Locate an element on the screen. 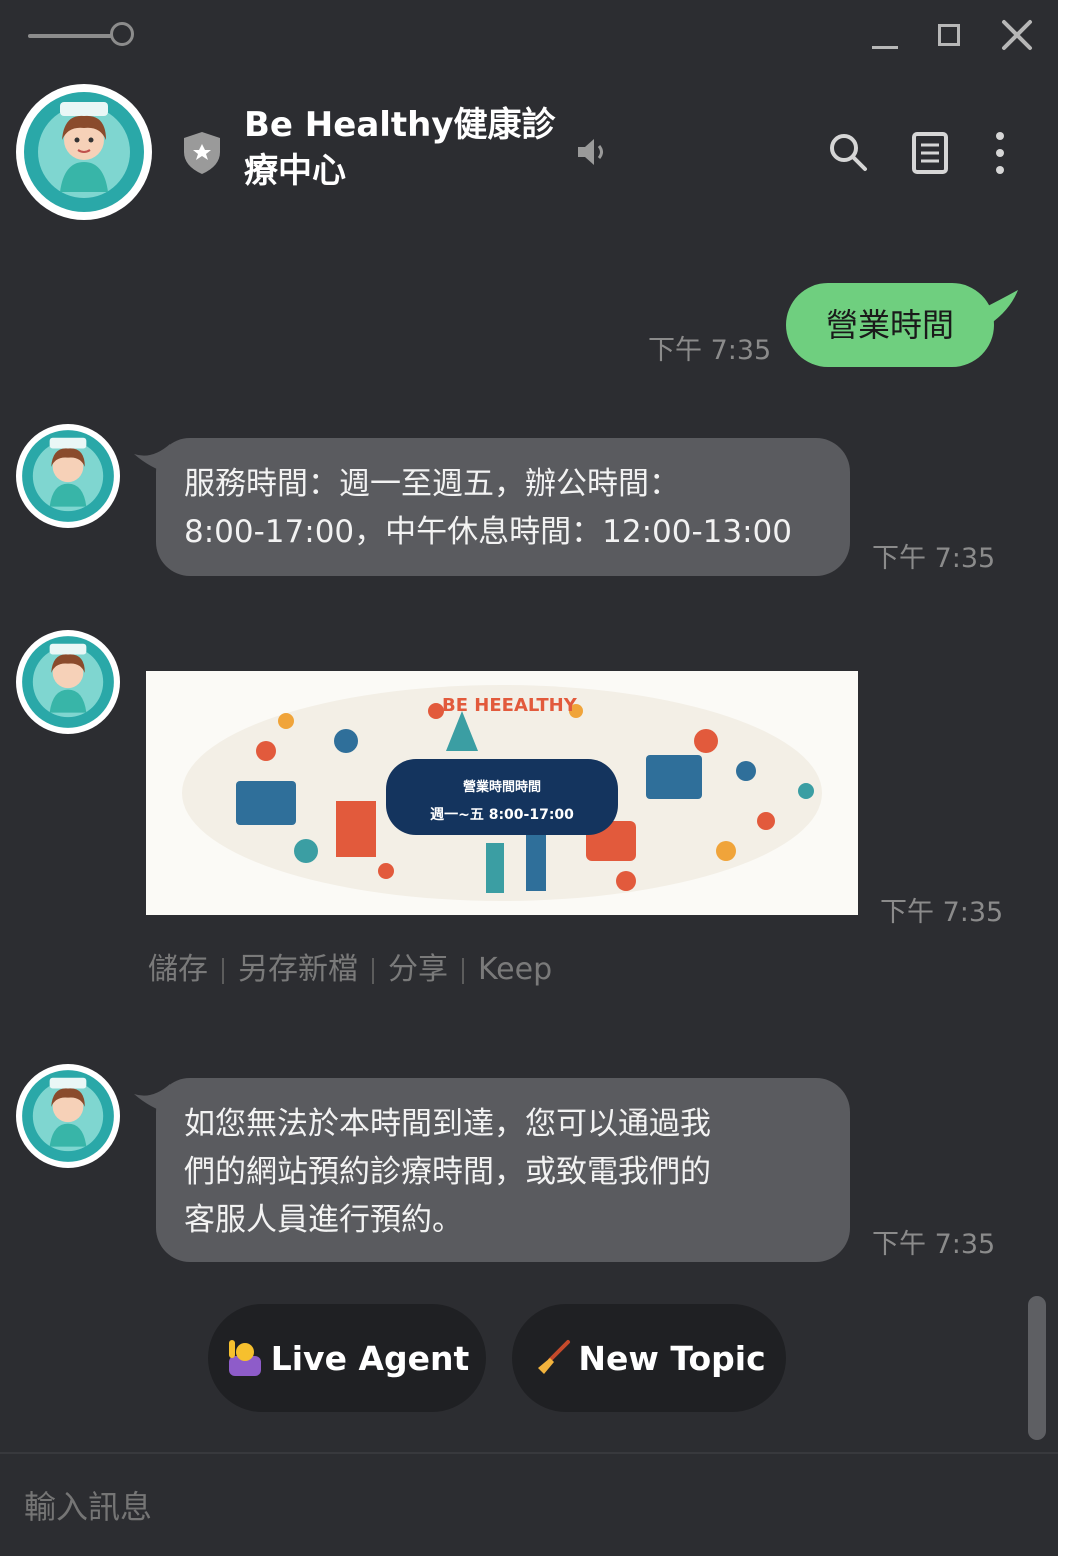 This screenshot has width=1074, height=1556. page-edge is located at coordinates (1066, 778).